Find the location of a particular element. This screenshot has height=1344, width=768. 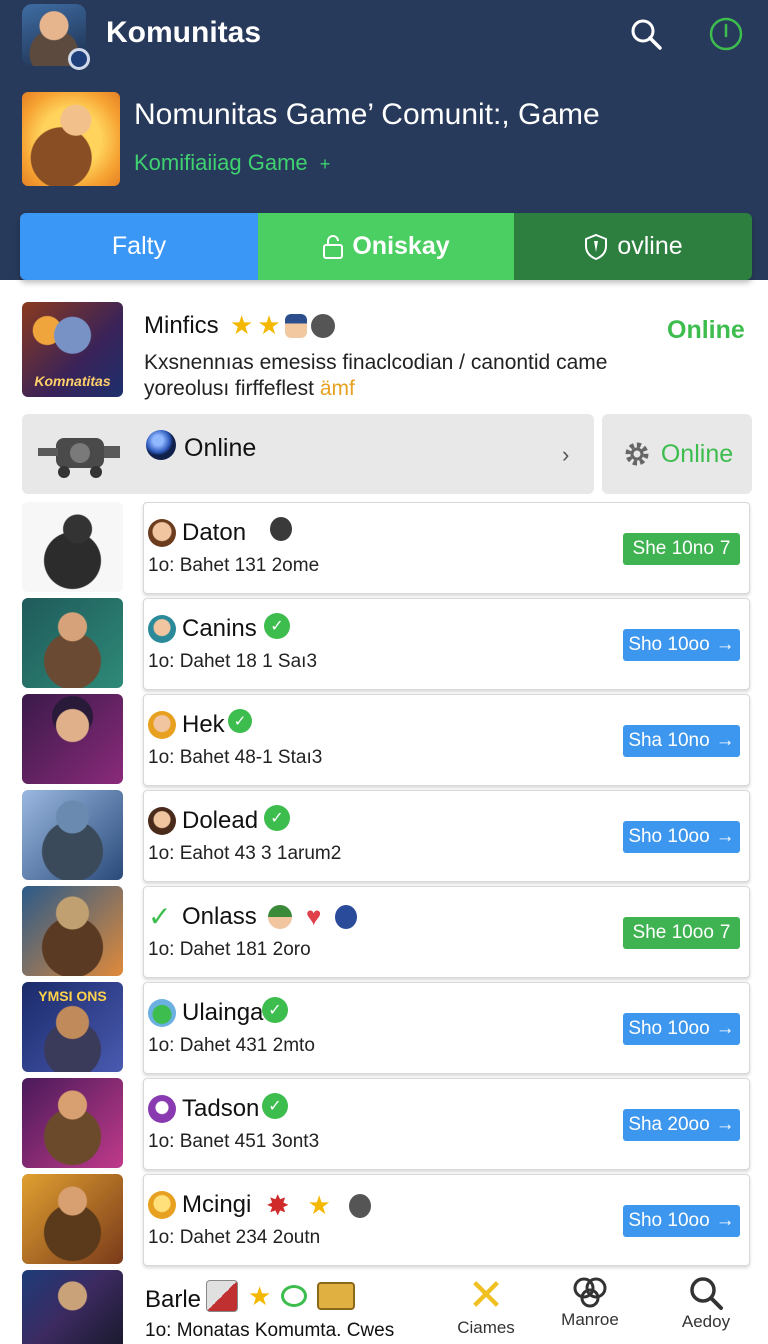

swords-icon: ✕ is located at coordinates (486, 1295).